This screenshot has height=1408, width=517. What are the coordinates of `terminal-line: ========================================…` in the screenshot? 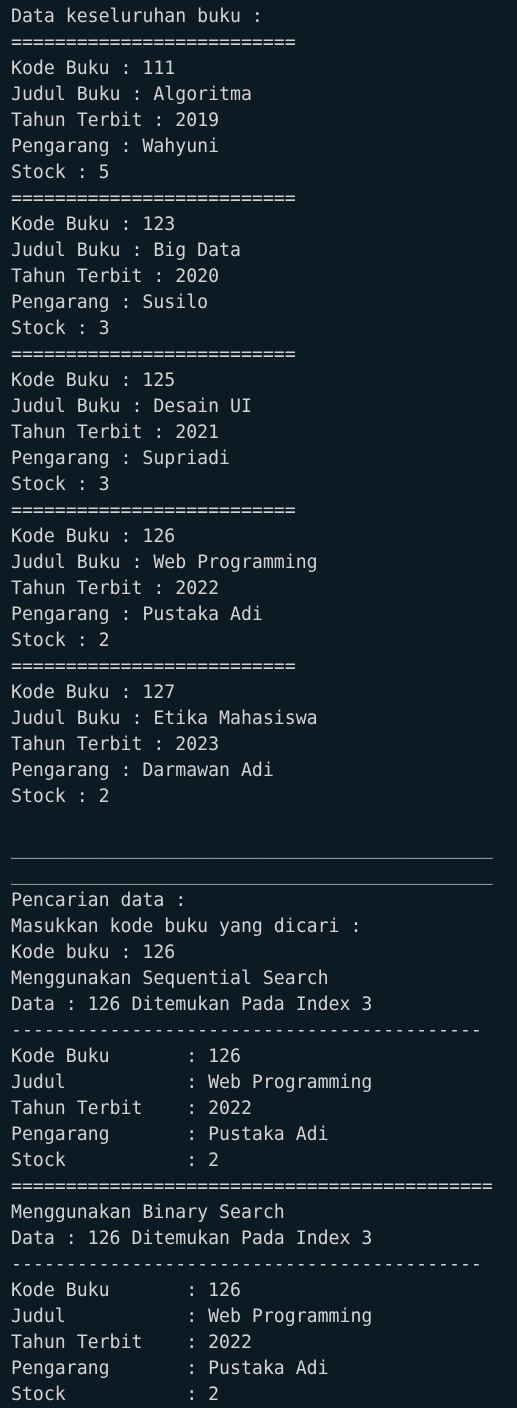 It's located at (252, 1186).